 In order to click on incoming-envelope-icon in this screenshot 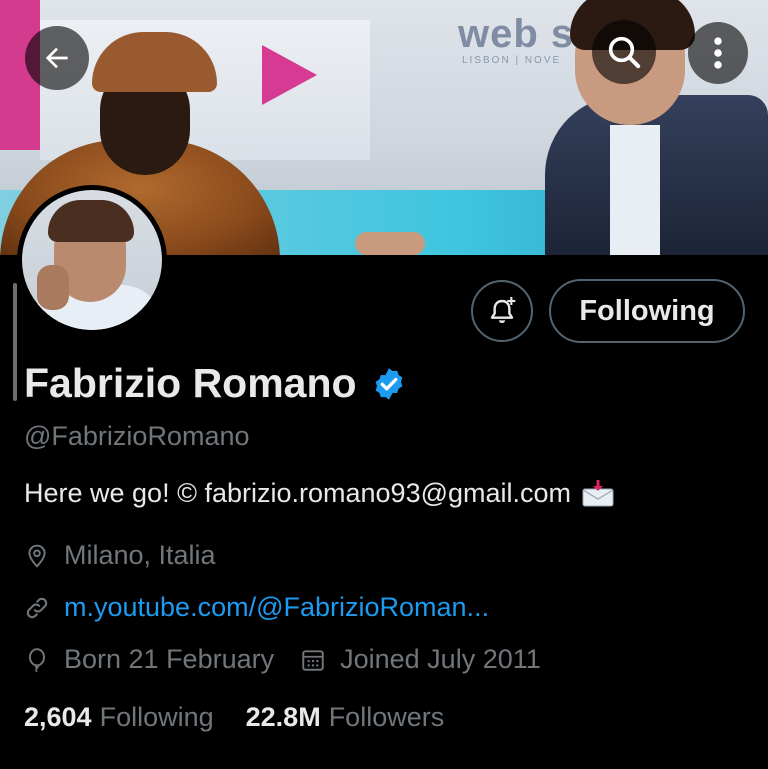, I will do `click(598, 492)`.